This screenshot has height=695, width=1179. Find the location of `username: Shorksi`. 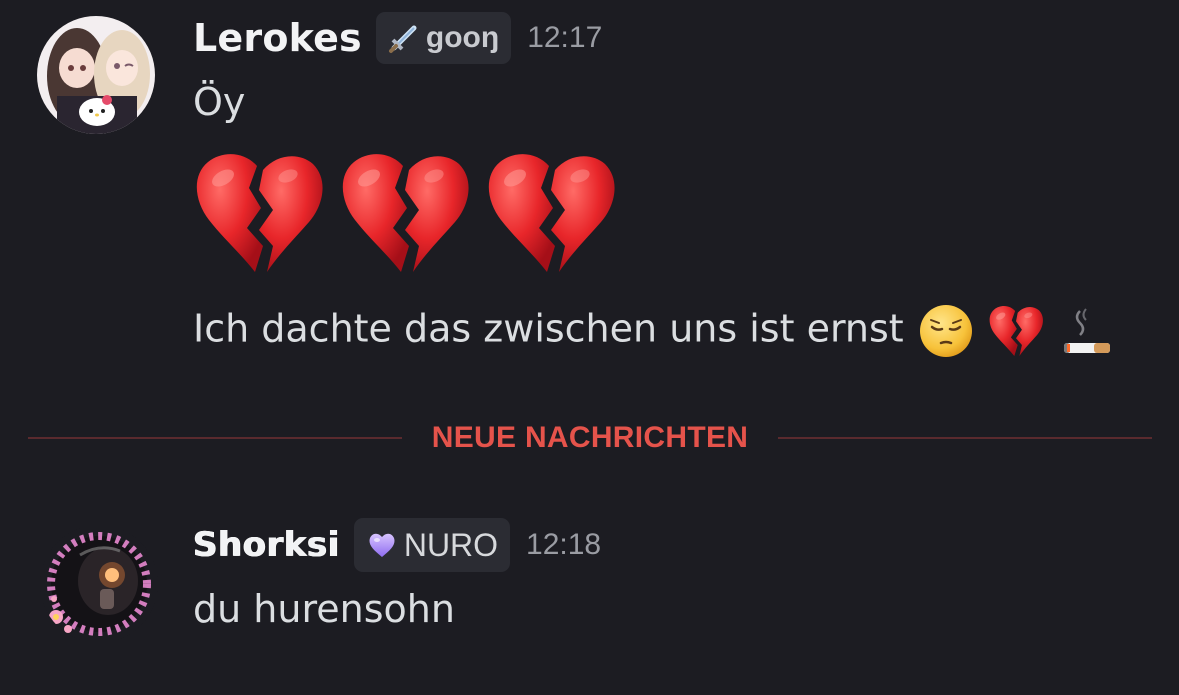

username: Shorksi is located at coordinates (266, 545).